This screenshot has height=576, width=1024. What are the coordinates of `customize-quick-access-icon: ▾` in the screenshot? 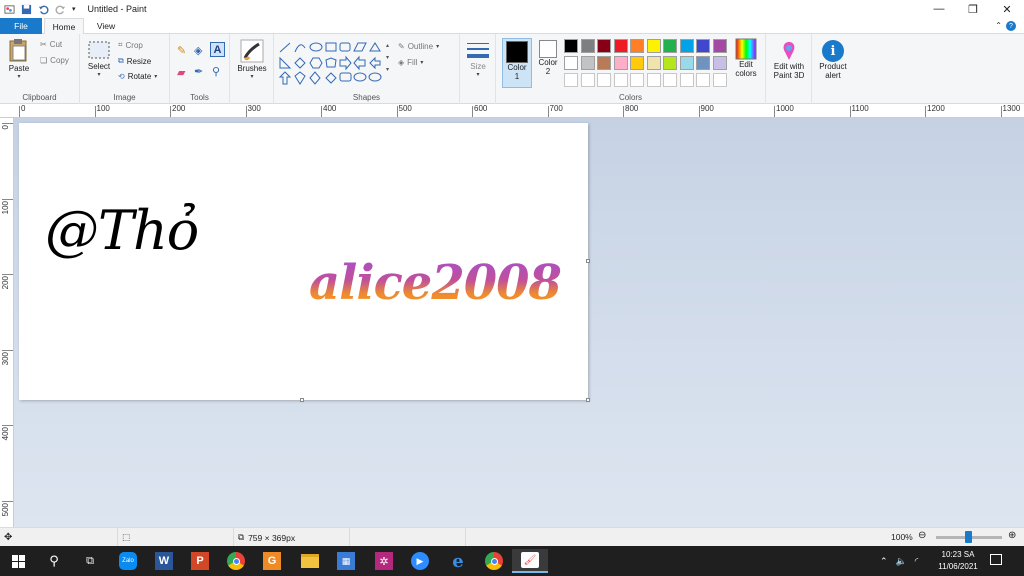 It's located at (74, 9).